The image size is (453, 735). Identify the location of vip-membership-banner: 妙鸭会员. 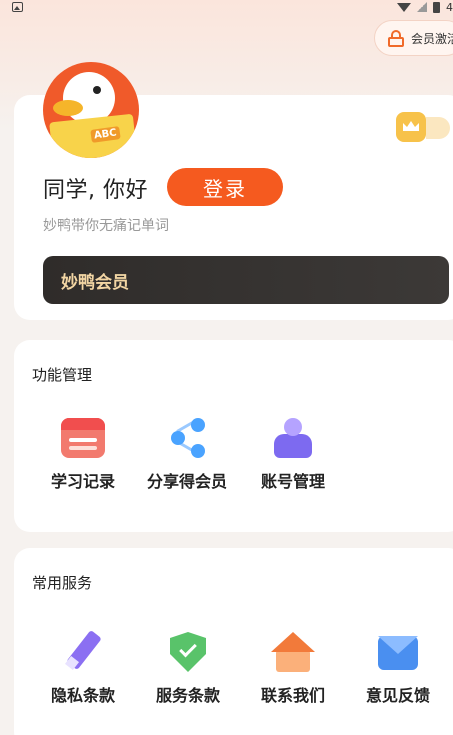
(246, 280).